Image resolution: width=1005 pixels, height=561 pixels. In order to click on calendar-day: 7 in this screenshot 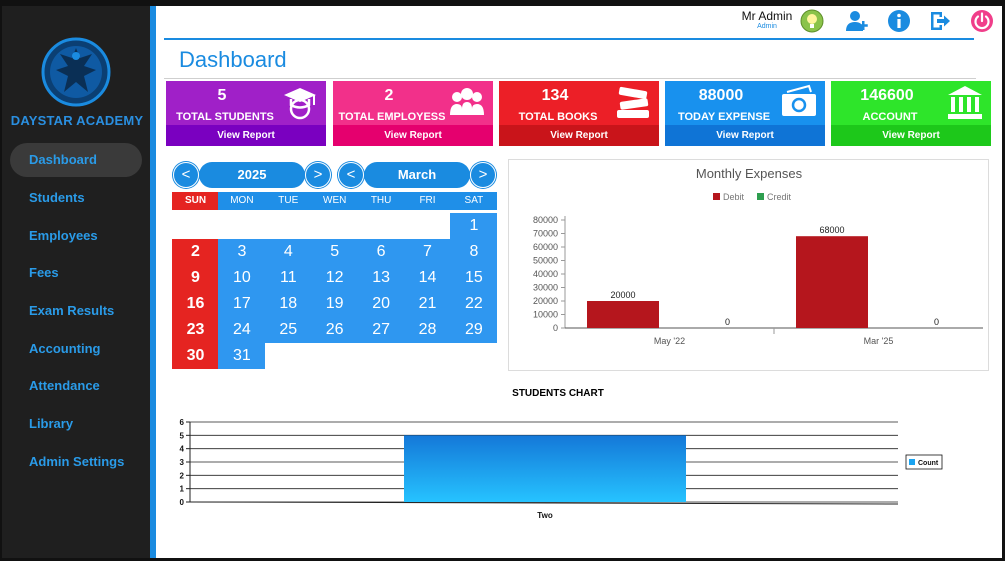, I will do `click(427, 252)`.